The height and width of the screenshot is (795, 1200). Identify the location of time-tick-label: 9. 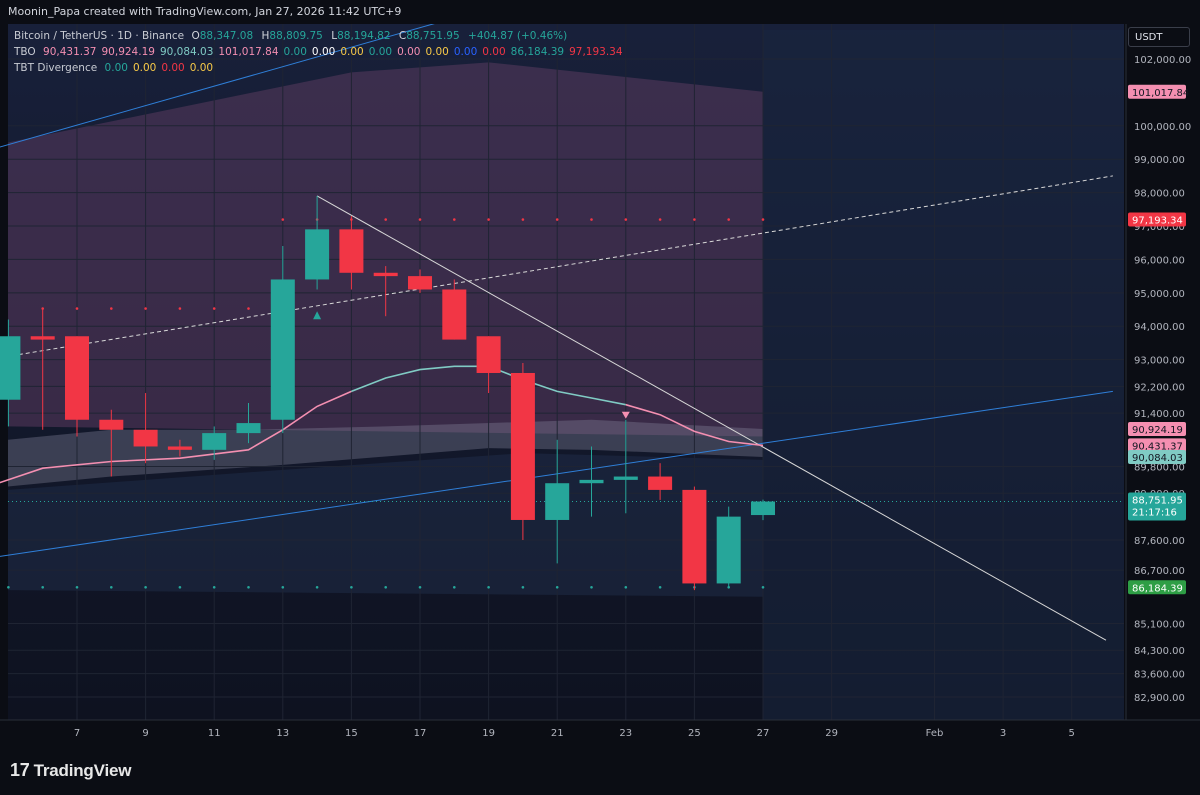
(145, 733).